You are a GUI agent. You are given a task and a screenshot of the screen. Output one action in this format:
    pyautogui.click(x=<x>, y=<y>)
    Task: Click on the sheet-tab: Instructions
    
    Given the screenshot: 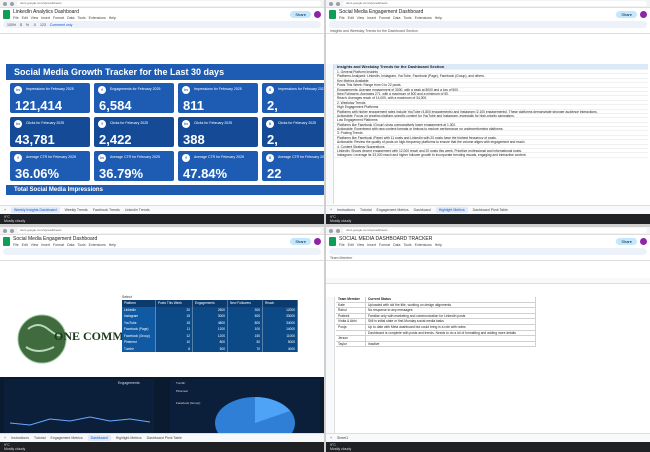 What is the action you would take?
    pyautogui.click(x=20, y=438)
    